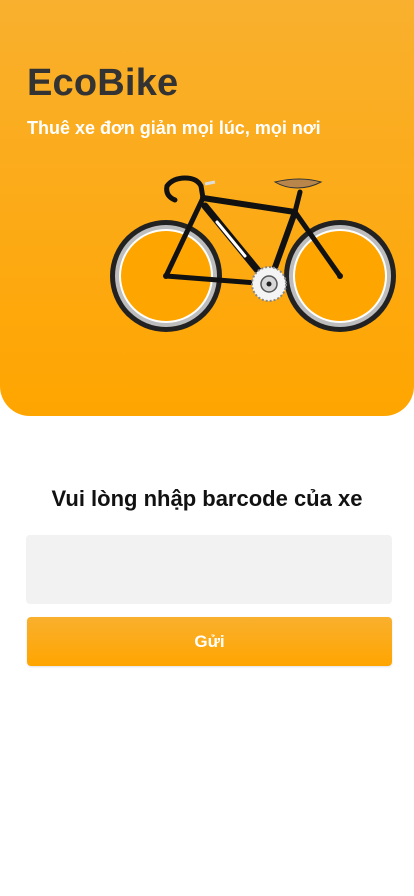 The height and width of the screenshot is (896, 414). What do you see at coordinates (269, 284) in the screenshot?
I see `chainring` at bounding box center [269, 284].